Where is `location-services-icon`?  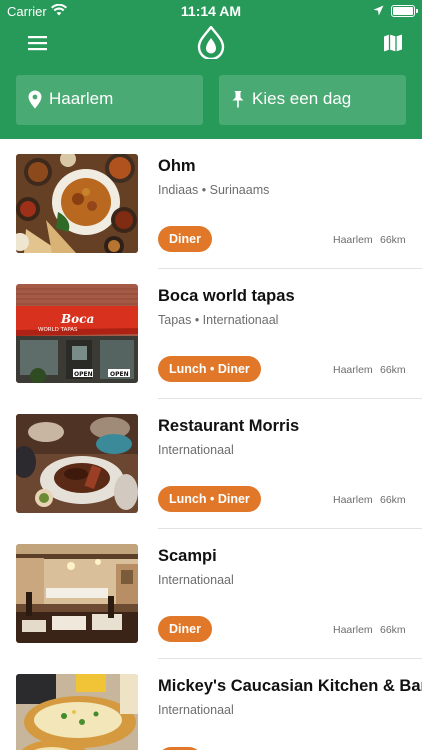 location-services-icon is located at coordinates (378, 10).